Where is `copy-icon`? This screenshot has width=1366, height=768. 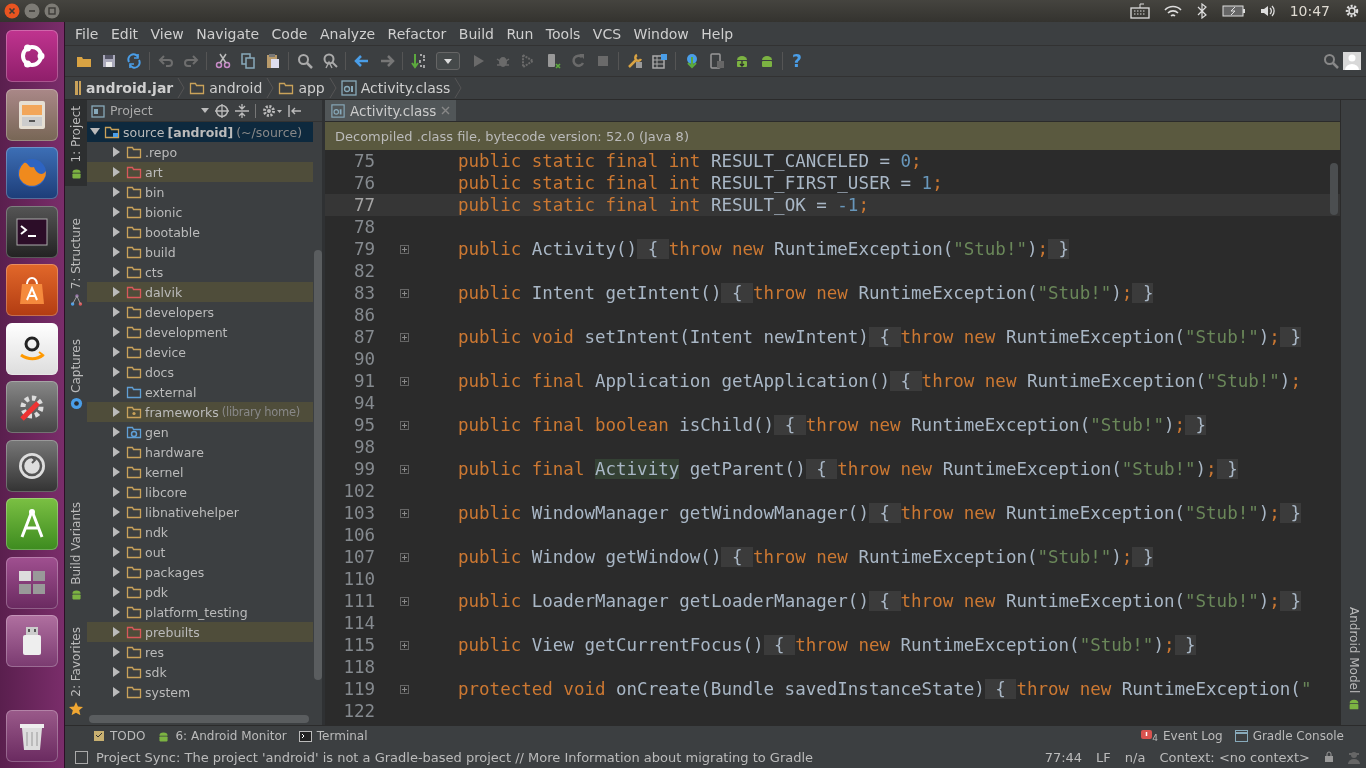 copy-icon is located at coordinates (247, 61).